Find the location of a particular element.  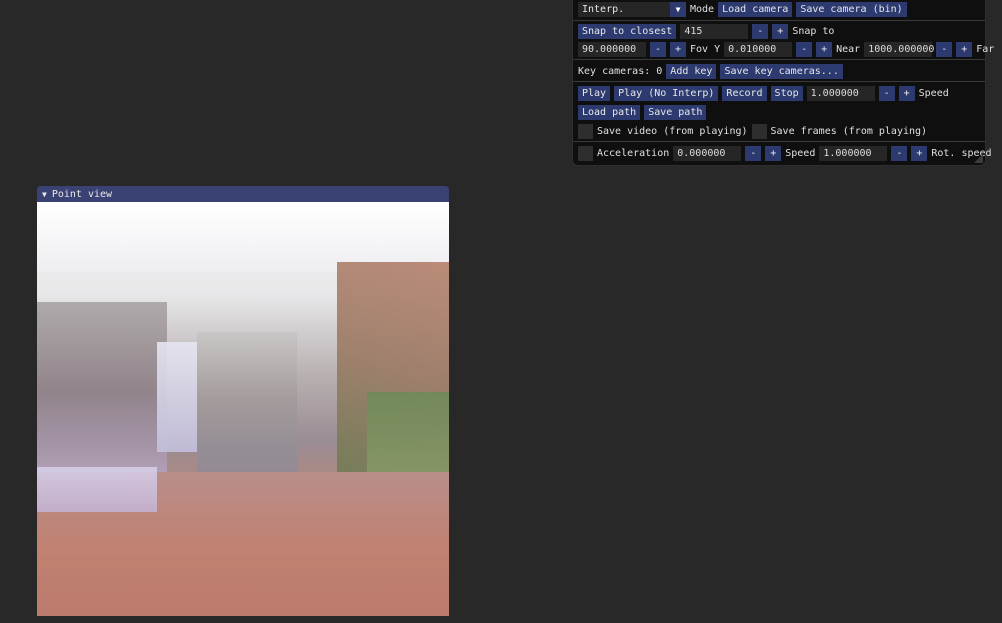

mode-combo: Interp. ▼ is located at coordinates (632, 9).